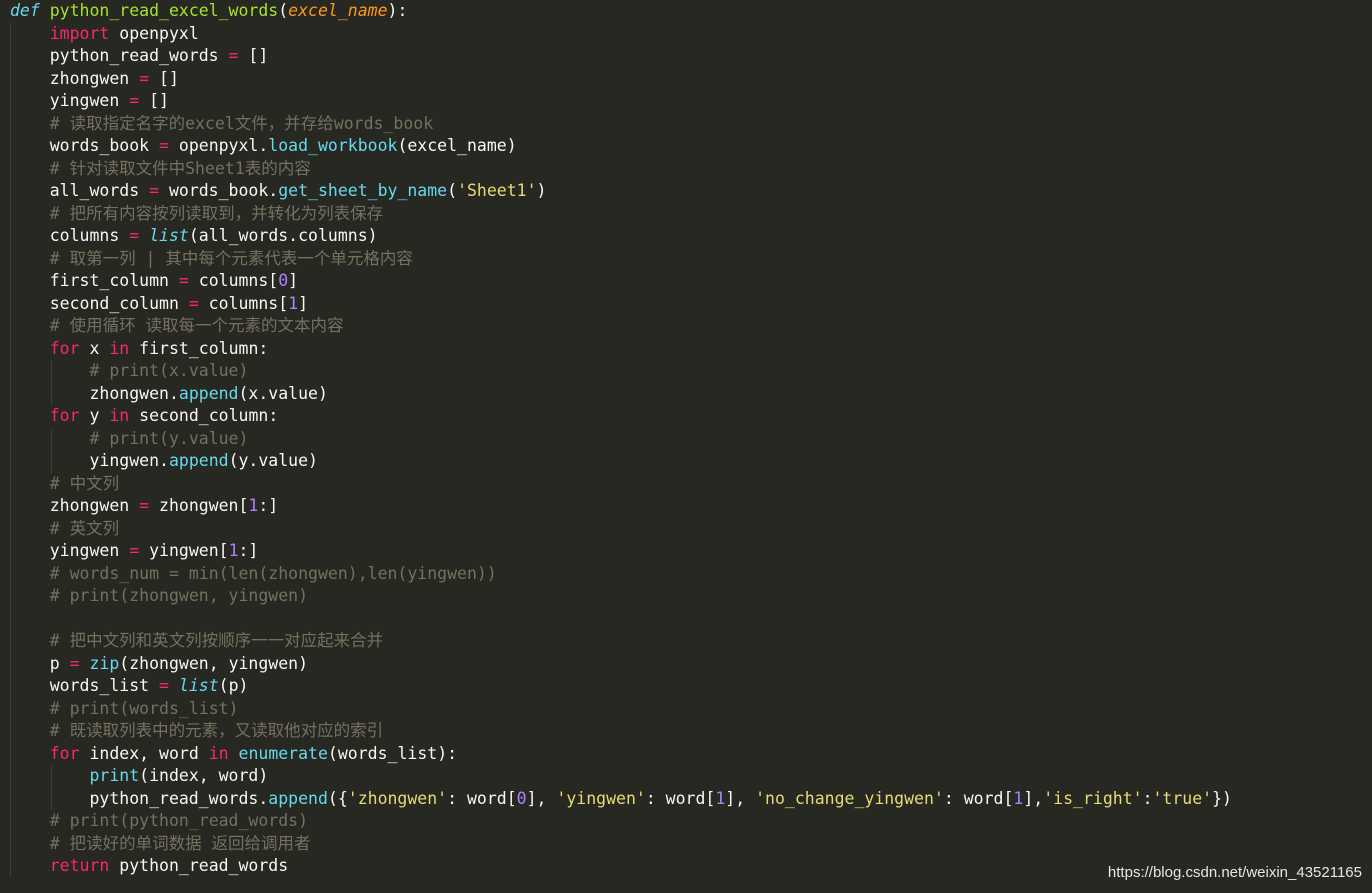 The height and width of the screenshot is (893, 1372). Describe the element at coordinates (169, 438) in the screenshot. I see `code-token: # print(y.value)` at that location.